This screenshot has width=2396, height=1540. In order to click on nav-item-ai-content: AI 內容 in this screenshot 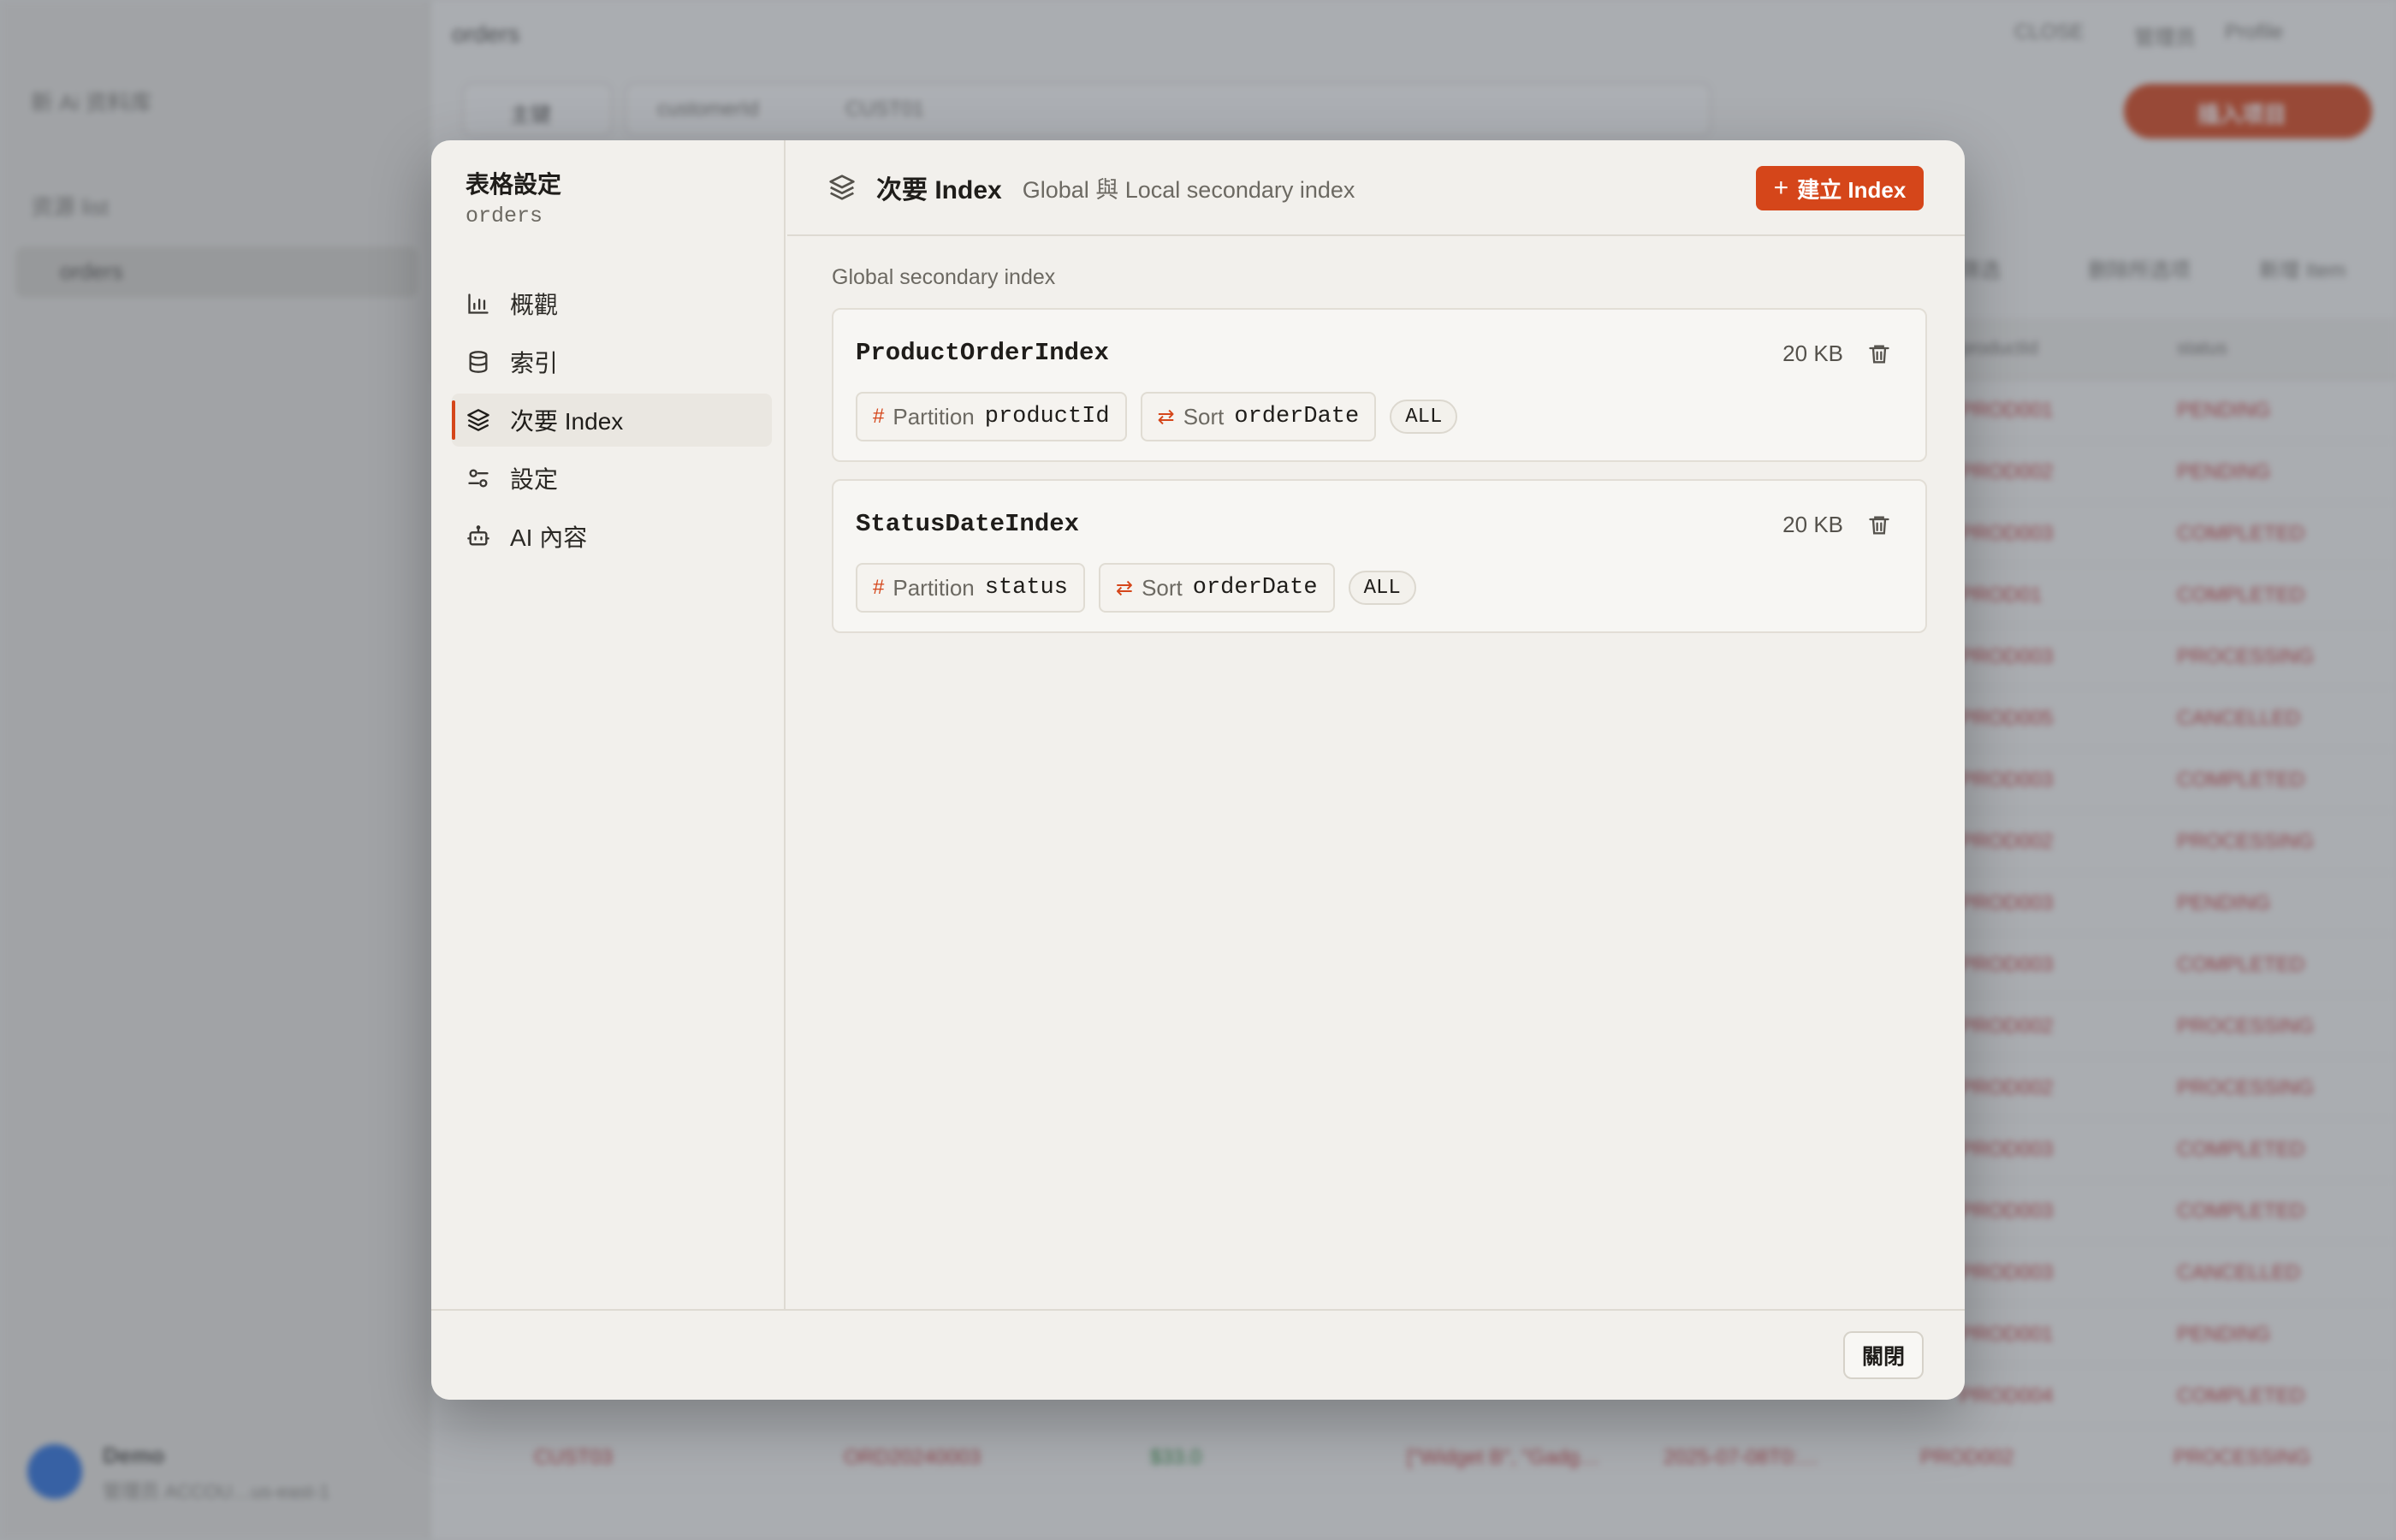, I will do `click(612, 536)`.